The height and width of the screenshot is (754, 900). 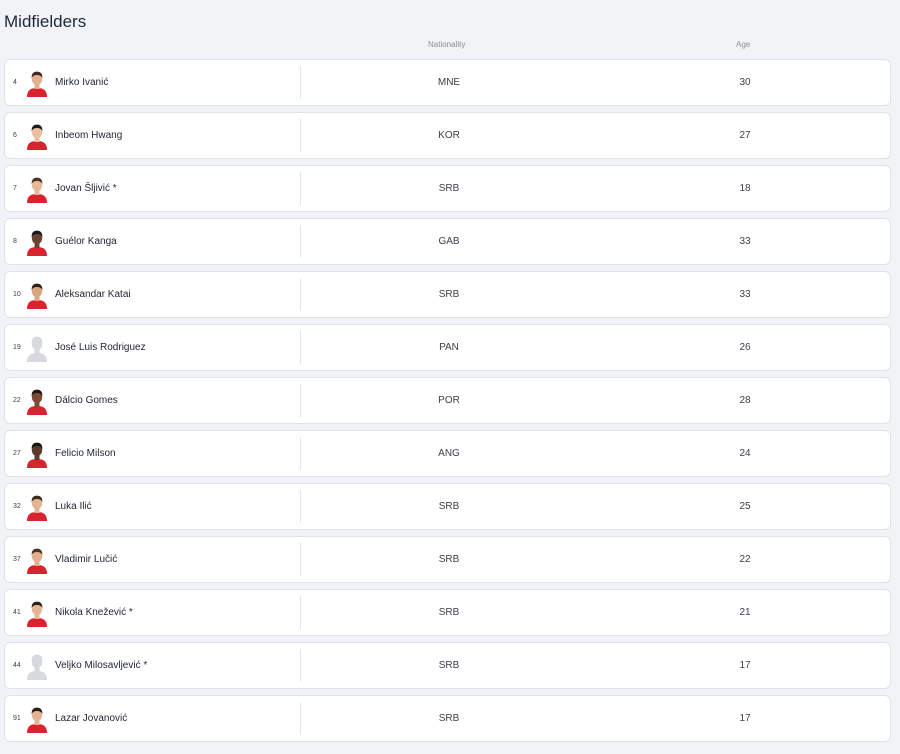 I want to click on player-row: 22 Dálcio Gomes POR 28, so click(x=447, y=400).